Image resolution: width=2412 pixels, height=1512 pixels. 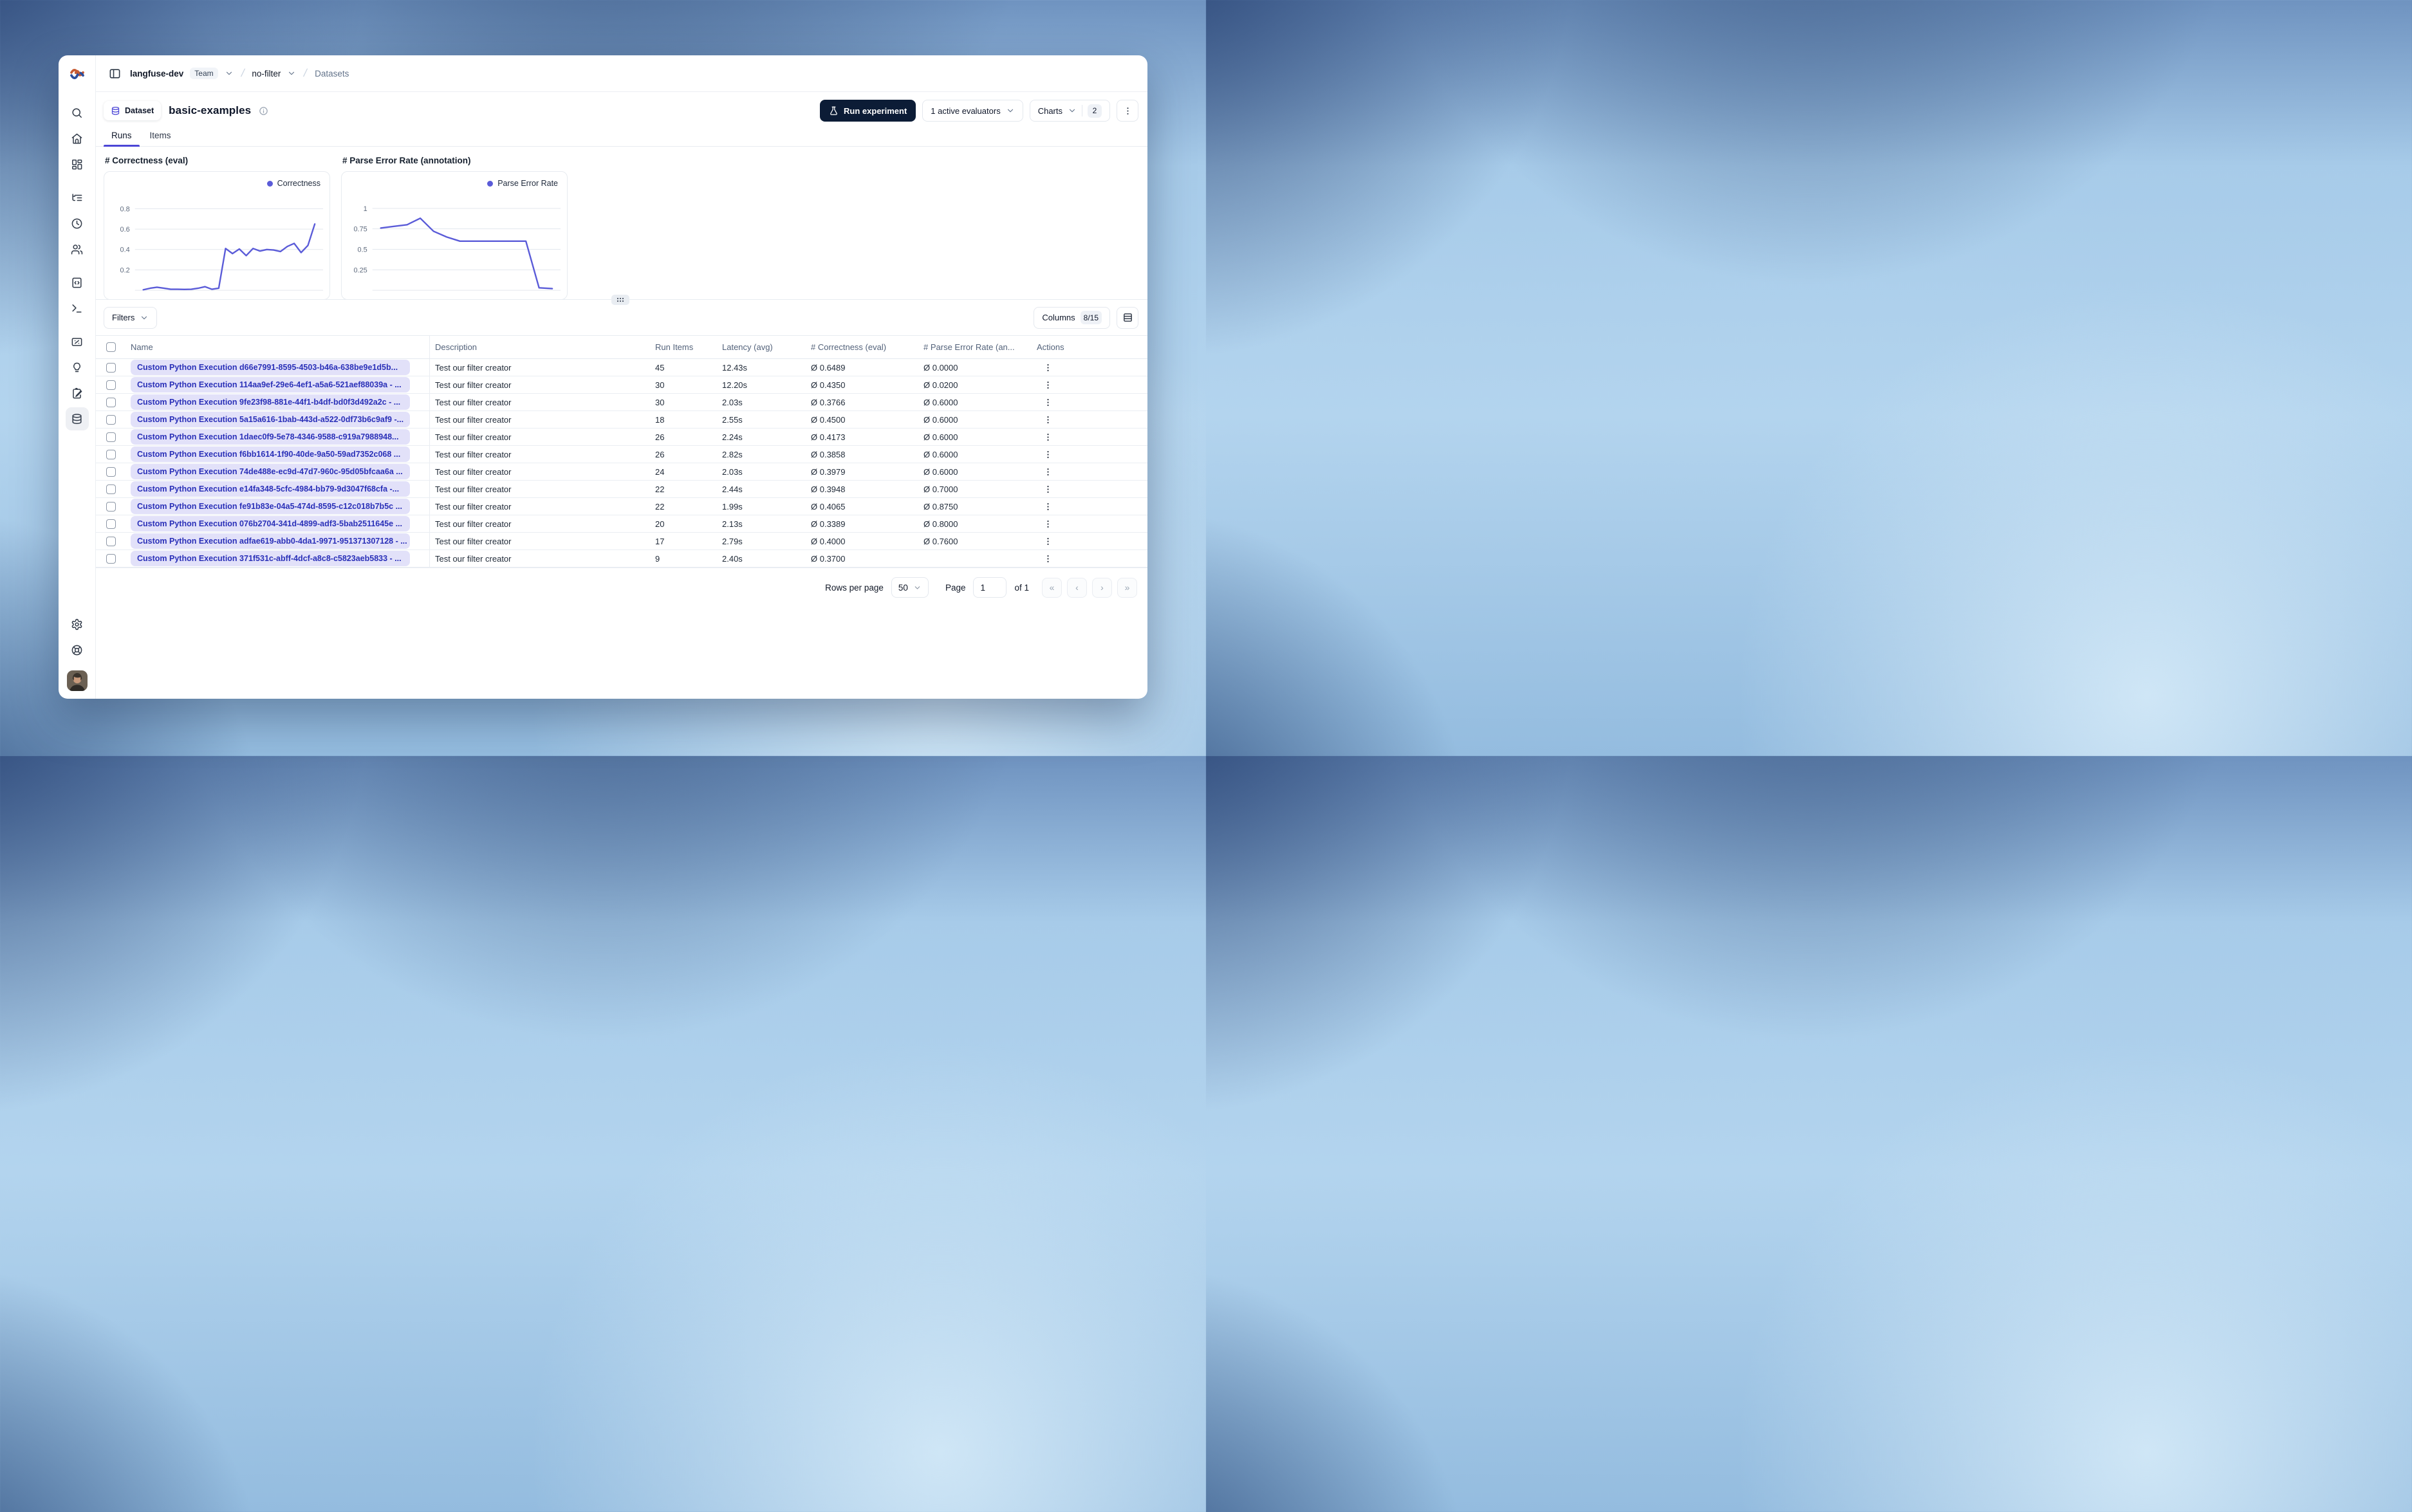 What do you see at coordinates (332, 73) in the screenshot?
I see `breadcrumb-section: Datasets` at bounding box center [332, 73].